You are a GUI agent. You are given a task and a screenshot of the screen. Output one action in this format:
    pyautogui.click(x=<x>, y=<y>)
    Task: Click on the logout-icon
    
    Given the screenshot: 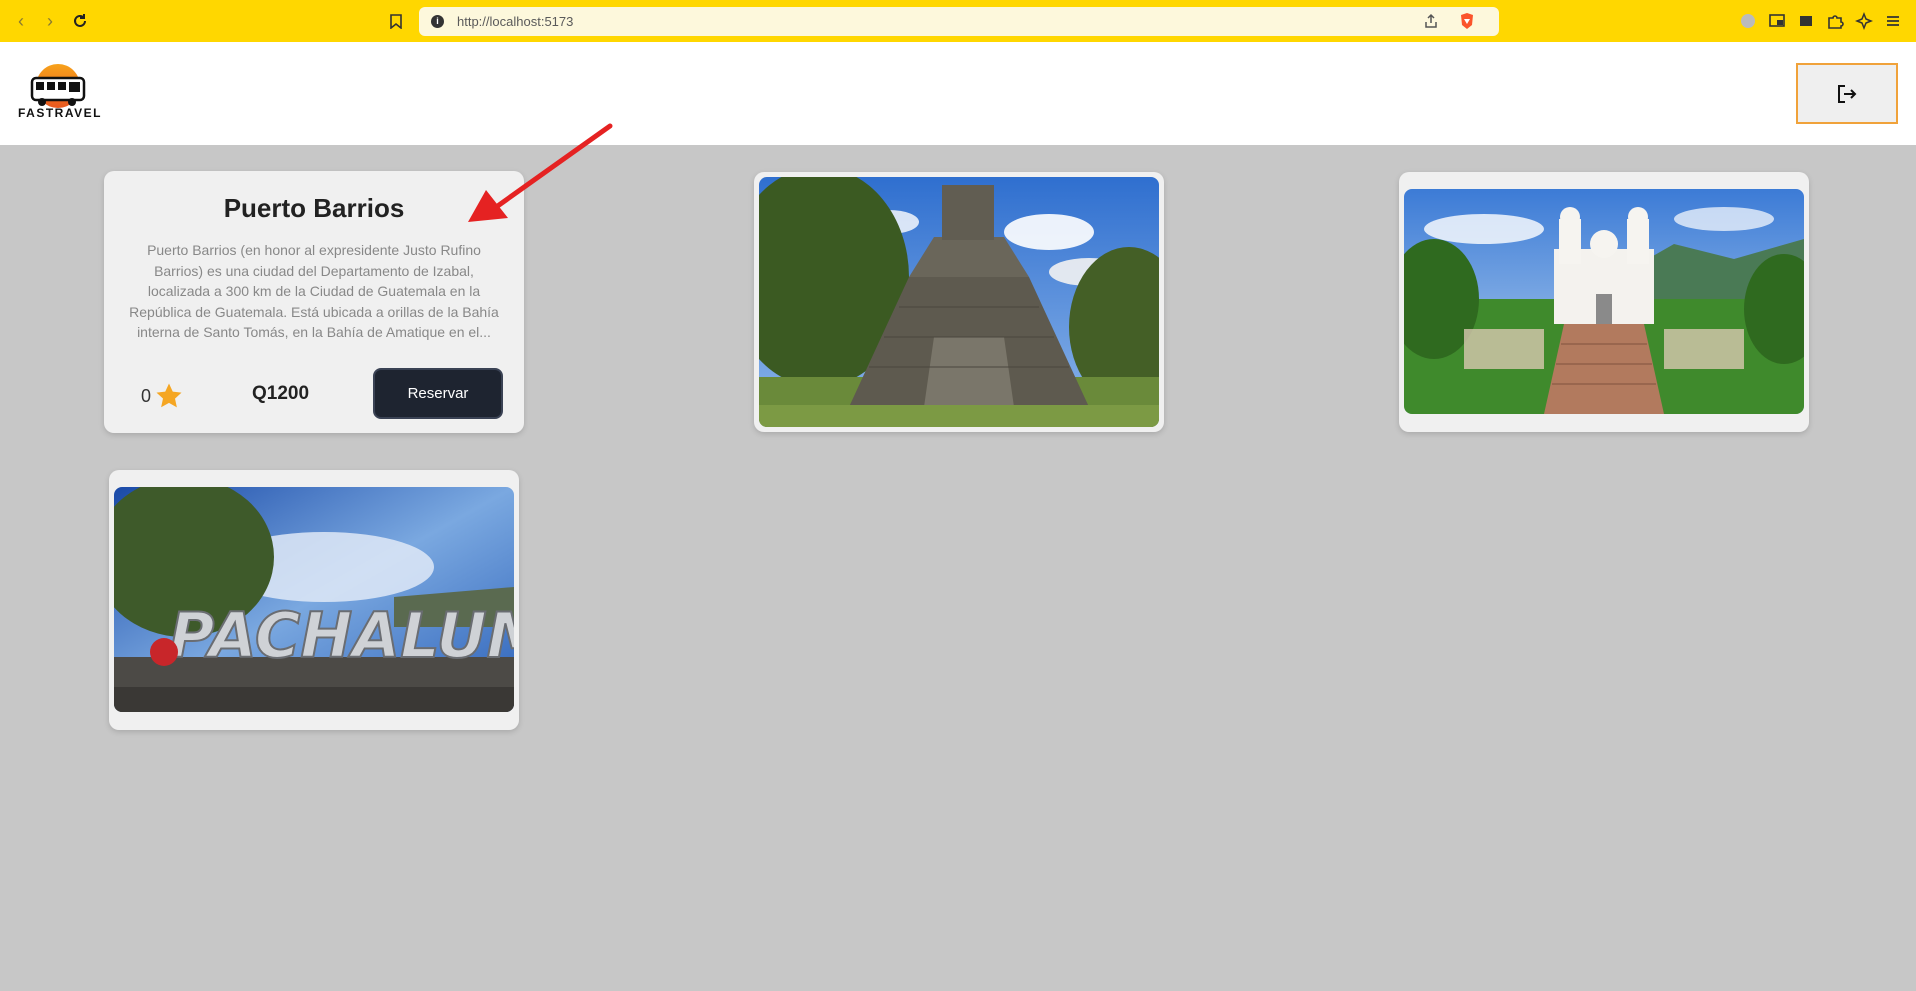 What is the action you would take?
    pyautogui.click(x=1847, y=93)
    